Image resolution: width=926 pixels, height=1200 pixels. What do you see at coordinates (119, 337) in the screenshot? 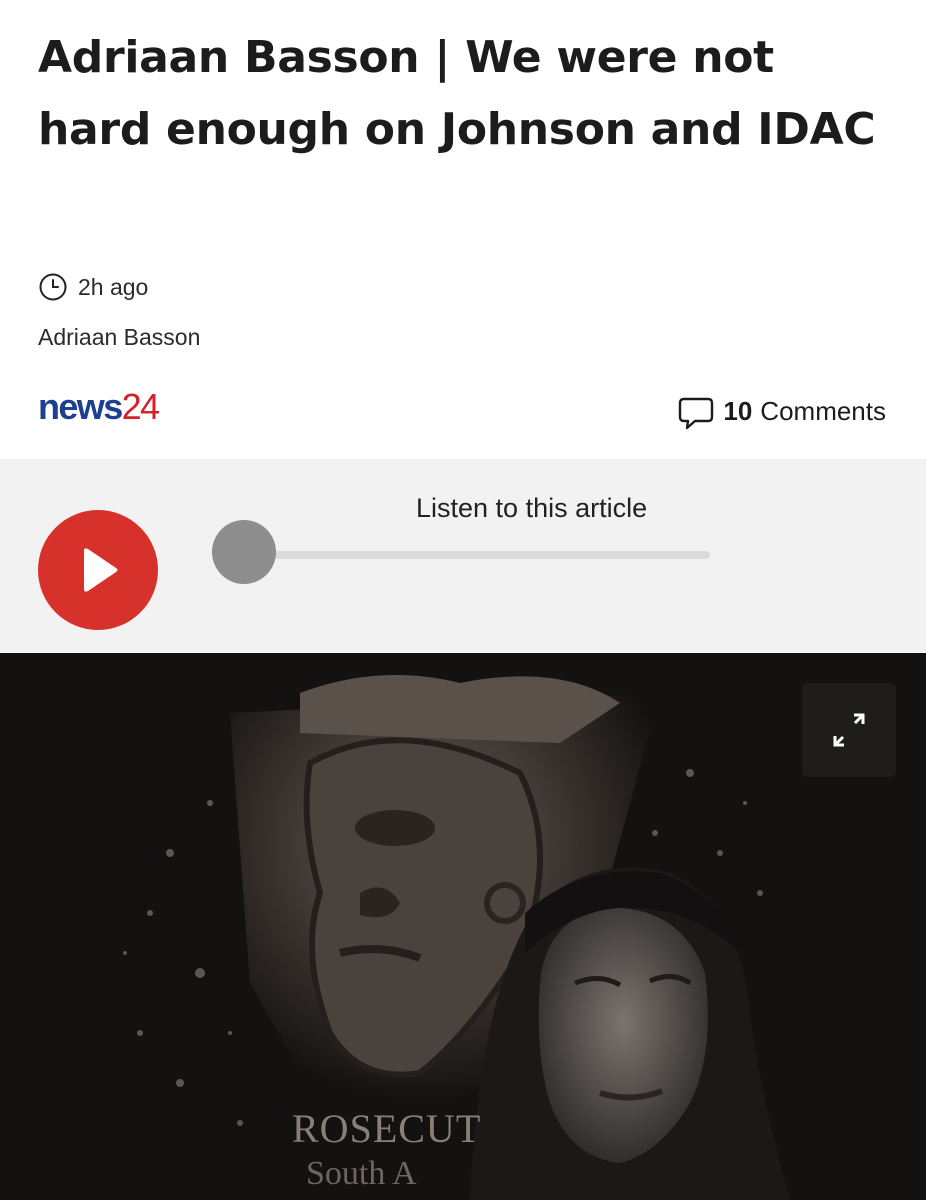
I see `author-name: Adriaan Basson` at bounding box center [119, 337].